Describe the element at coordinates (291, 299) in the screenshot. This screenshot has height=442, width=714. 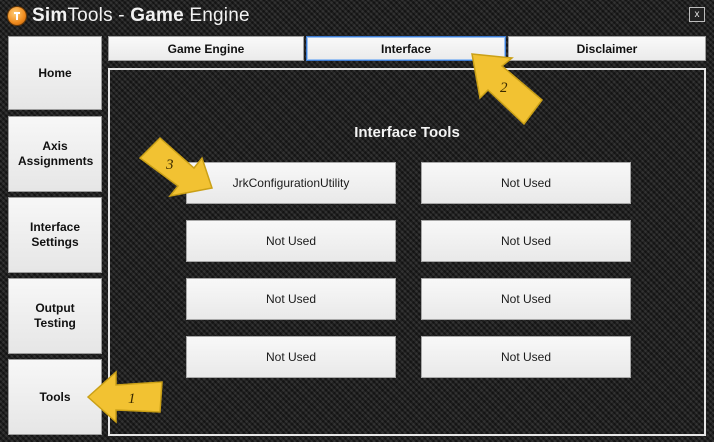
I see `tool-button-slot-5: Not Used` at that location.